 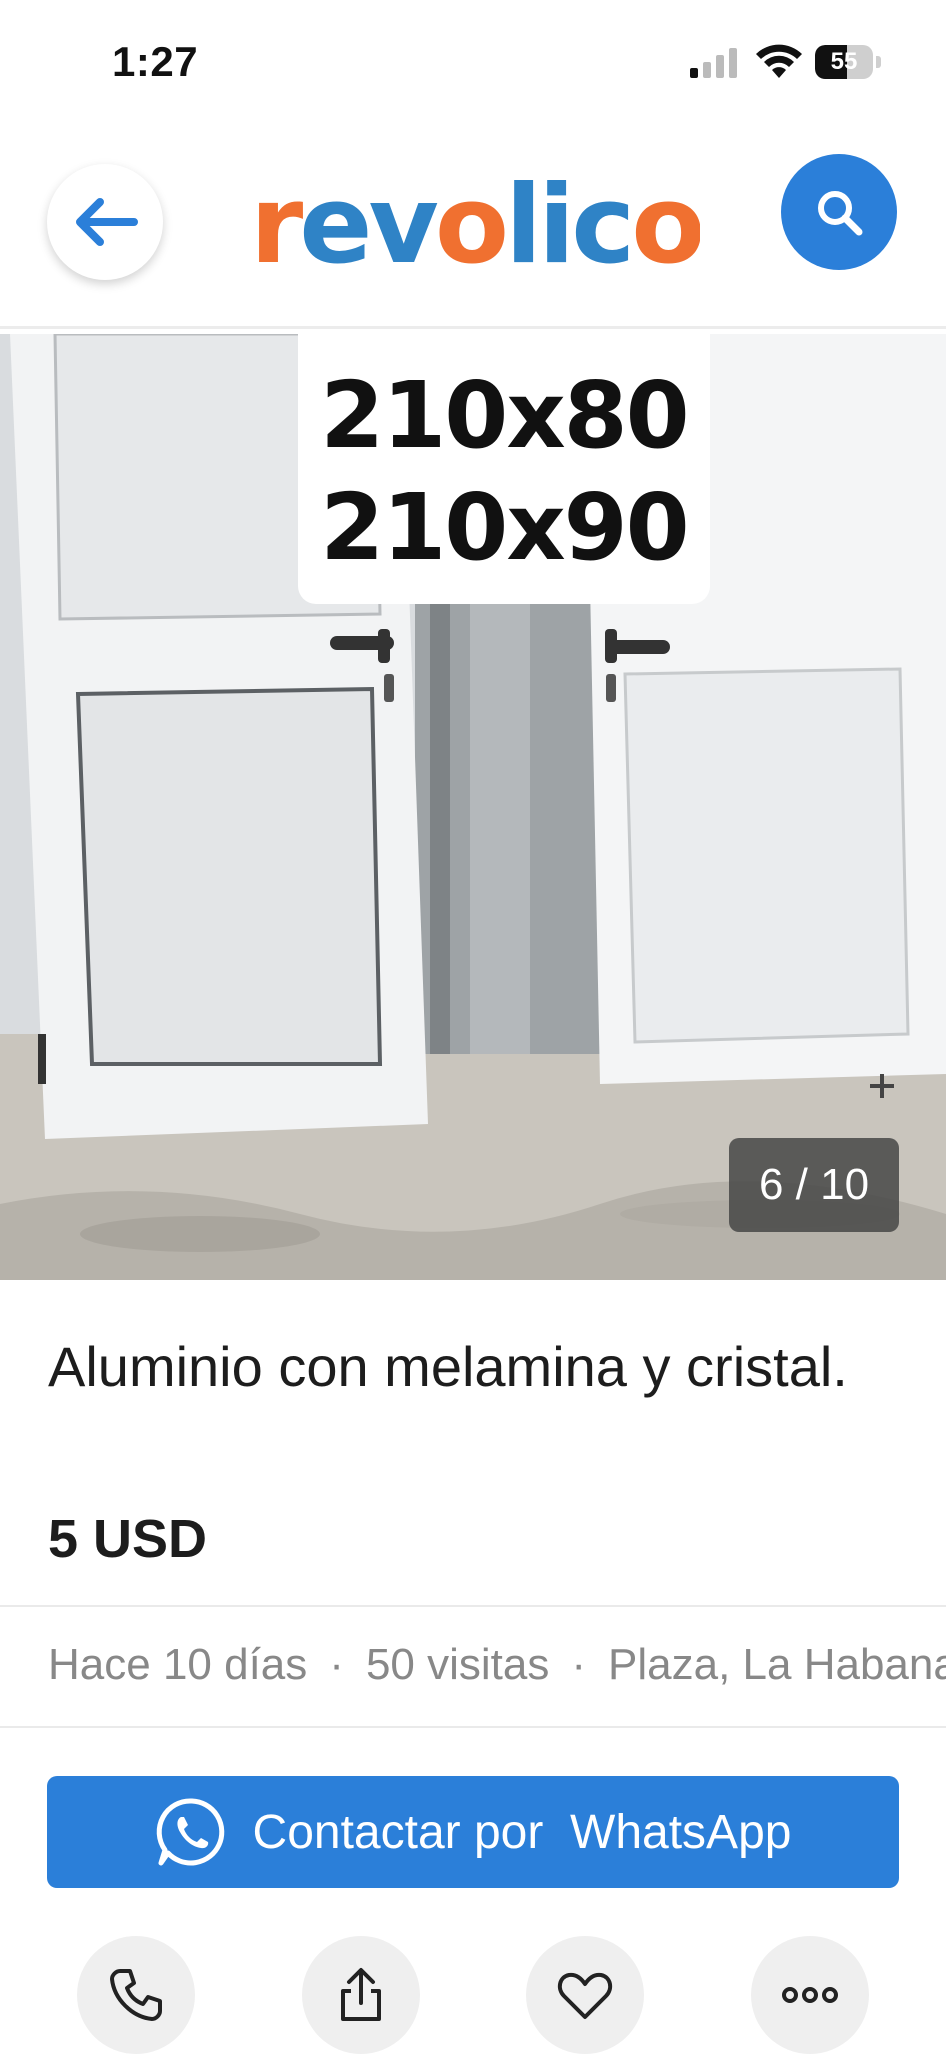 I want to click on share-button, so click(x=361, y=1995).